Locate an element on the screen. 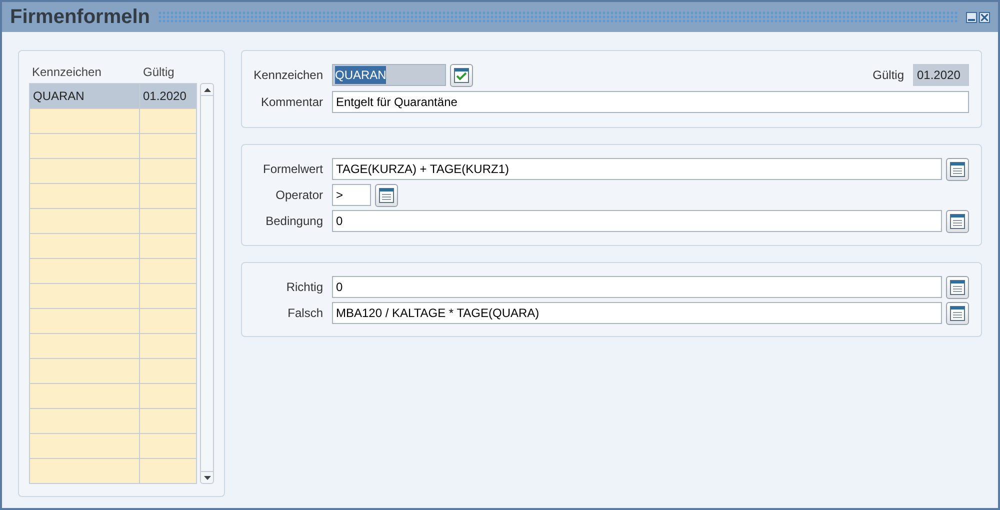  field-label: Formelwert is located at coordinates (293, 169).